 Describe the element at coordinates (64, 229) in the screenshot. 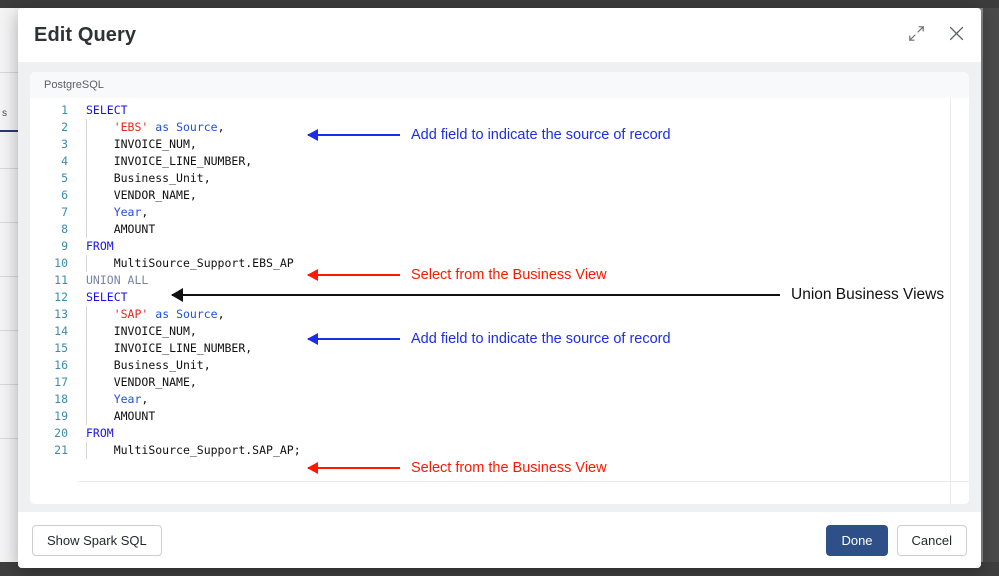

I see `line-number: 8` at that location.